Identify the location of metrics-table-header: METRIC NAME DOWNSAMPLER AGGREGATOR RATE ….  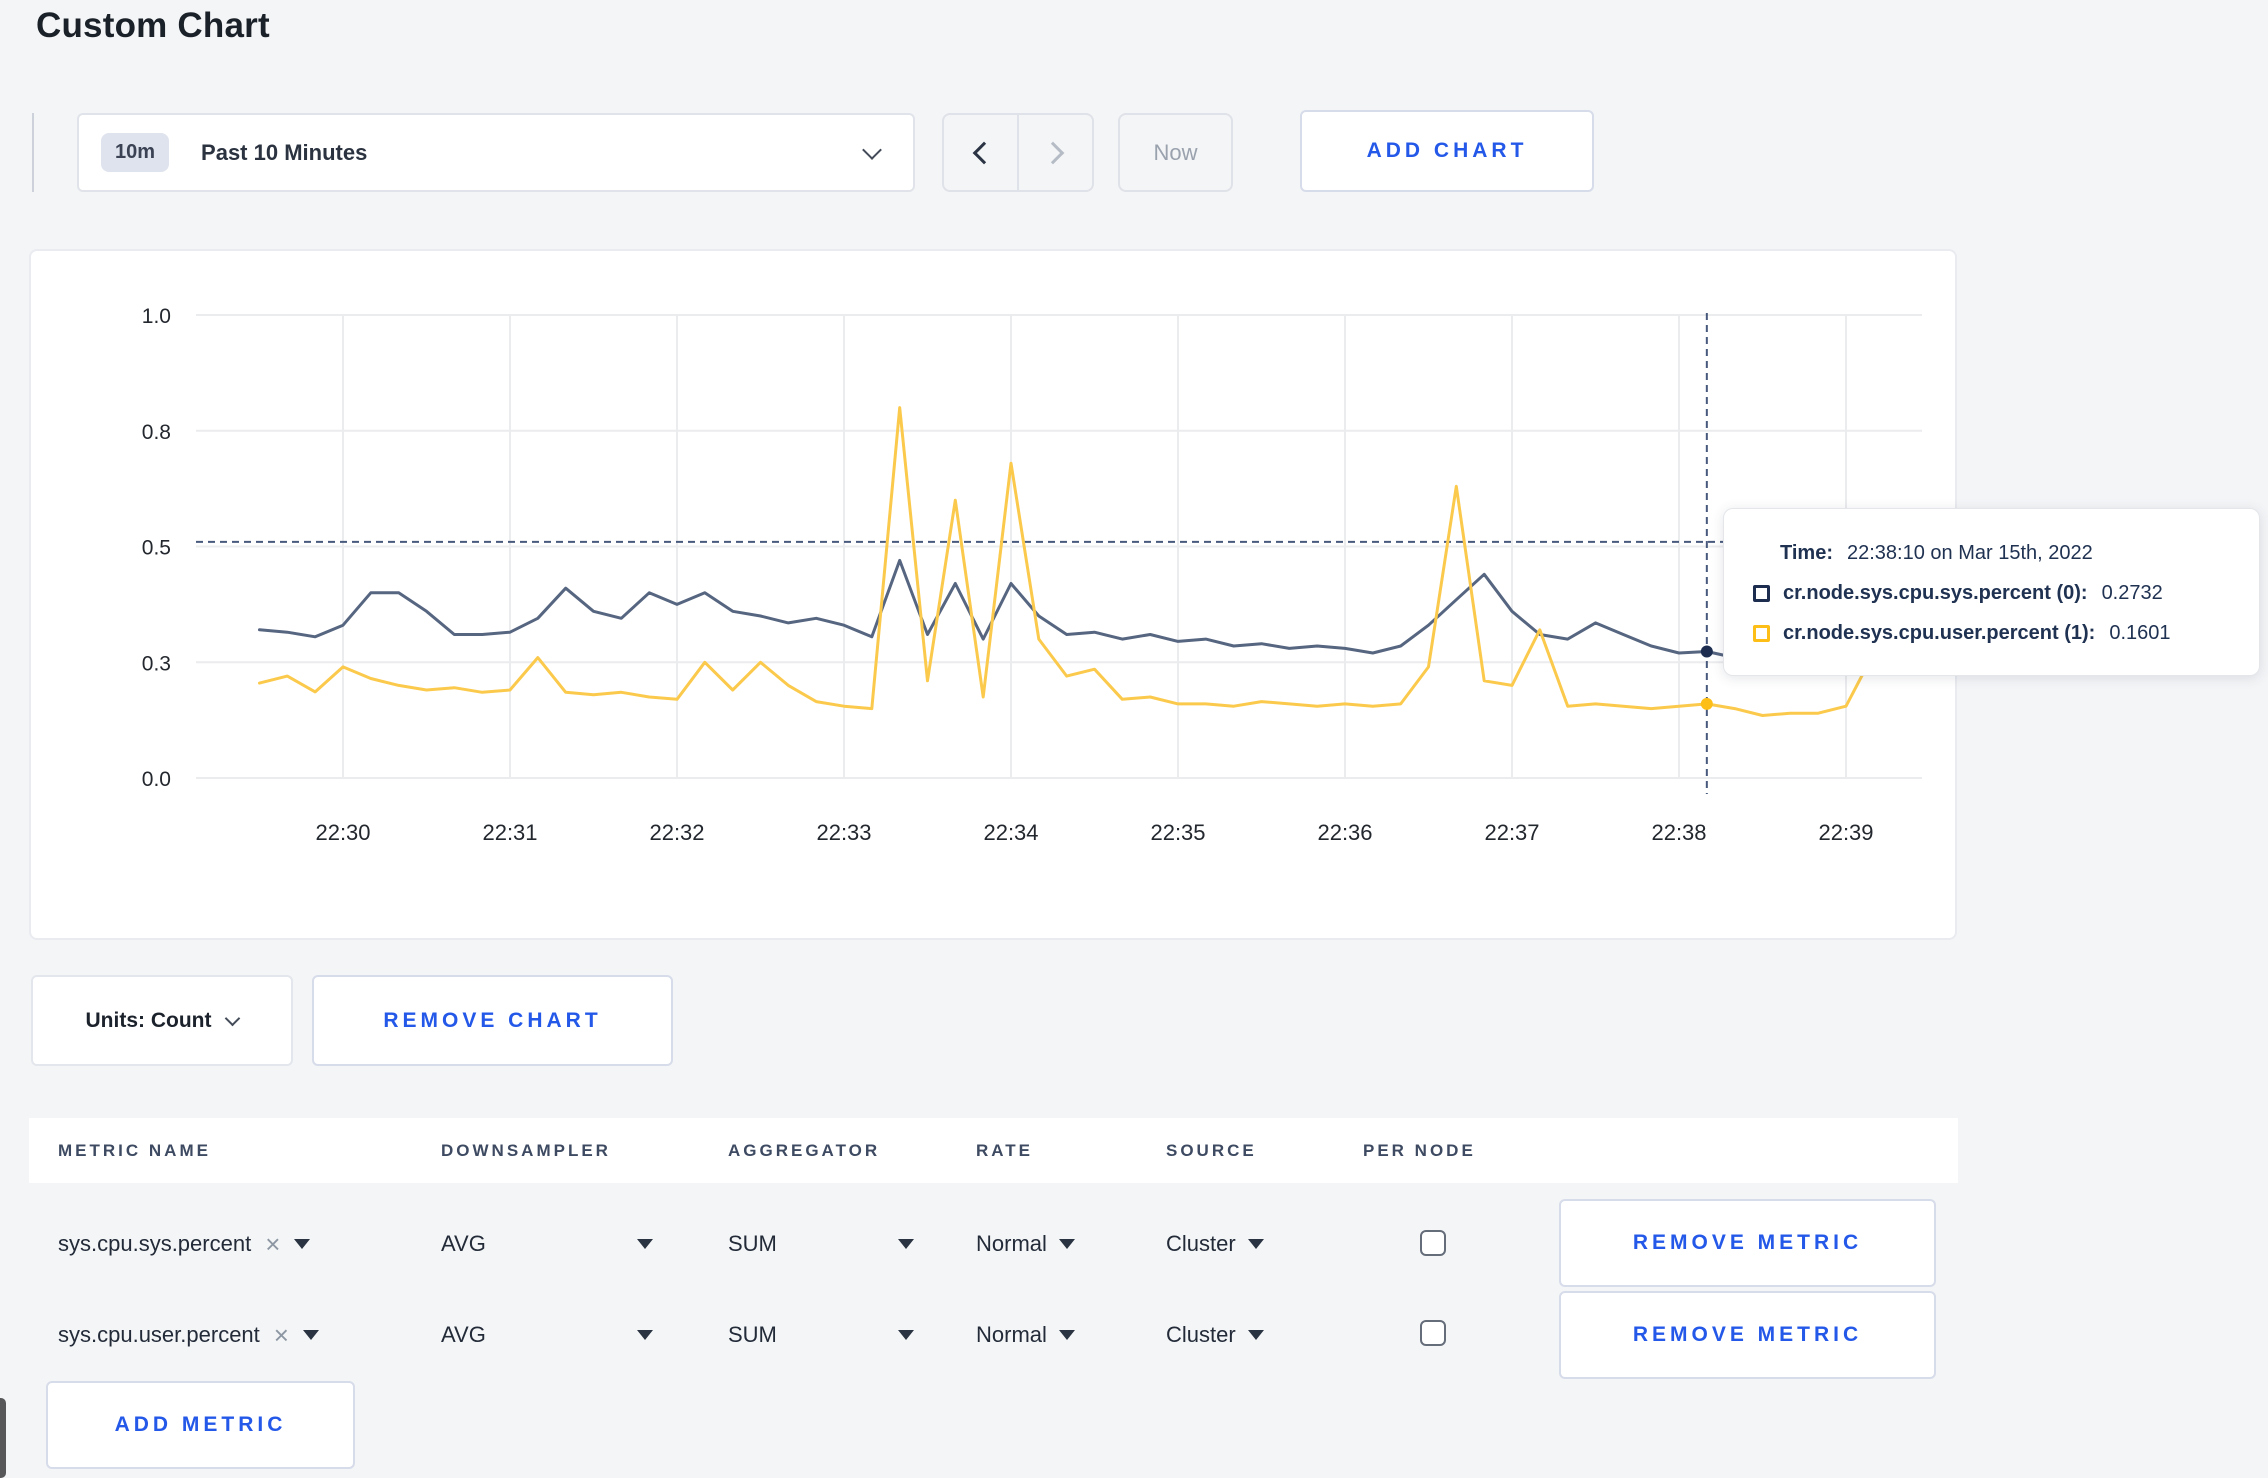
(993, 1150).